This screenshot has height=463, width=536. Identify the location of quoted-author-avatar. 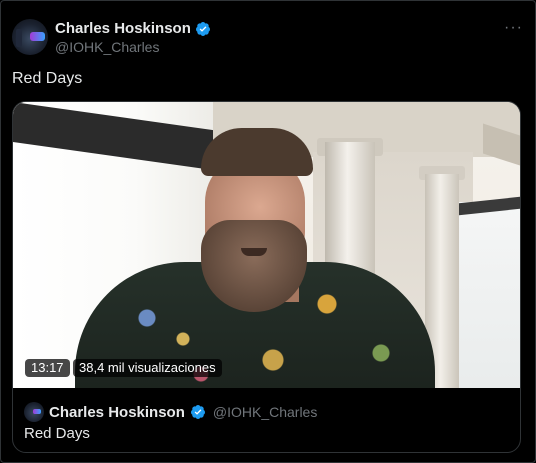
(34, 412).